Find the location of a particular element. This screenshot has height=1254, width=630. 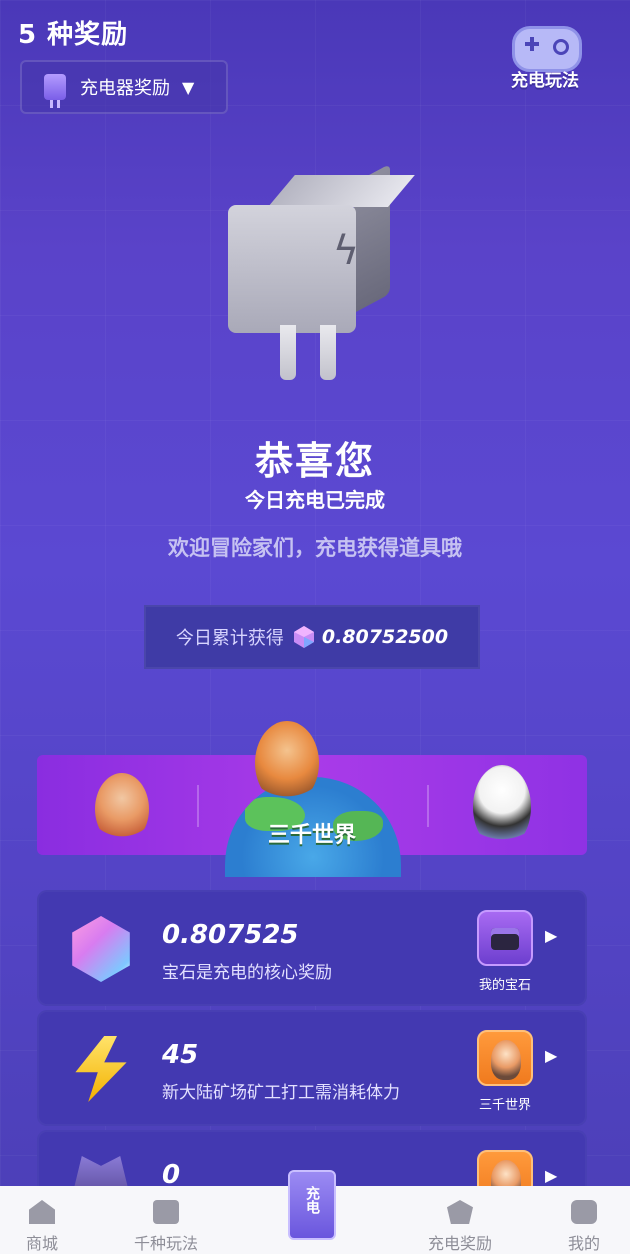

welcome-message: 欢迎冒险家们，充电获得道具哦 is located at coordinates (315, 548).